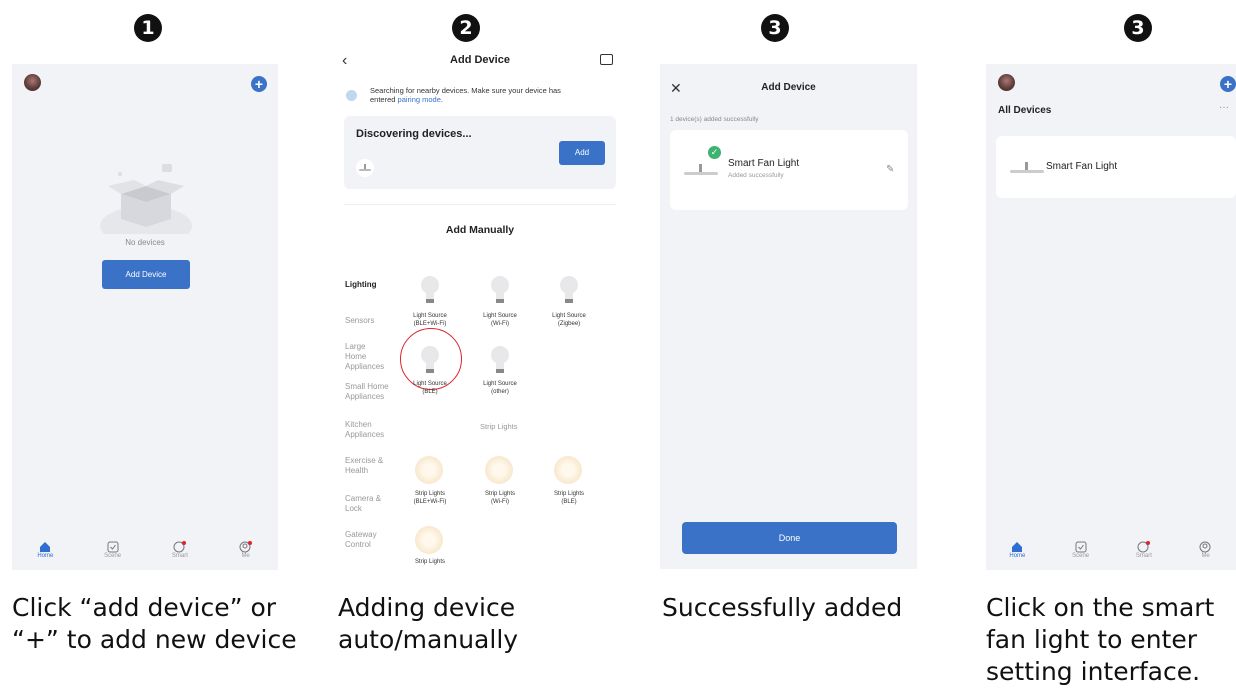 This screenshot has width=1236, height=688. Describe the element at coordinates (361, 285) in the screenshot. I see `category-lighting: Lighting` at that location.